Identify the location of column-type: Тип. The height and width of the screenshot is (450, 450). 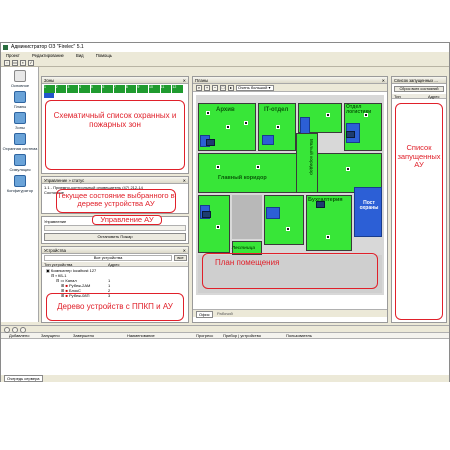
(397, 96).